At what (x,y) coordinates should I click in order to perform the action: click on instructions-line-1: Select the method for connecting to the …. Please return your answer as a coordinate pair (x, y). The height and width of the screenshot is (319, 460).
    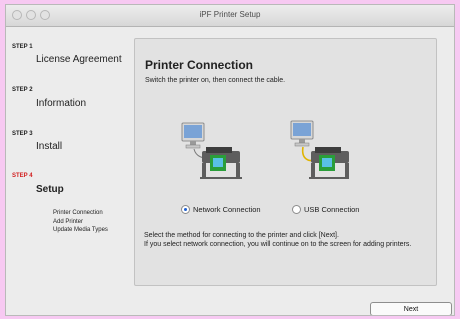
    Looking at the image, I should click on (241, 235).